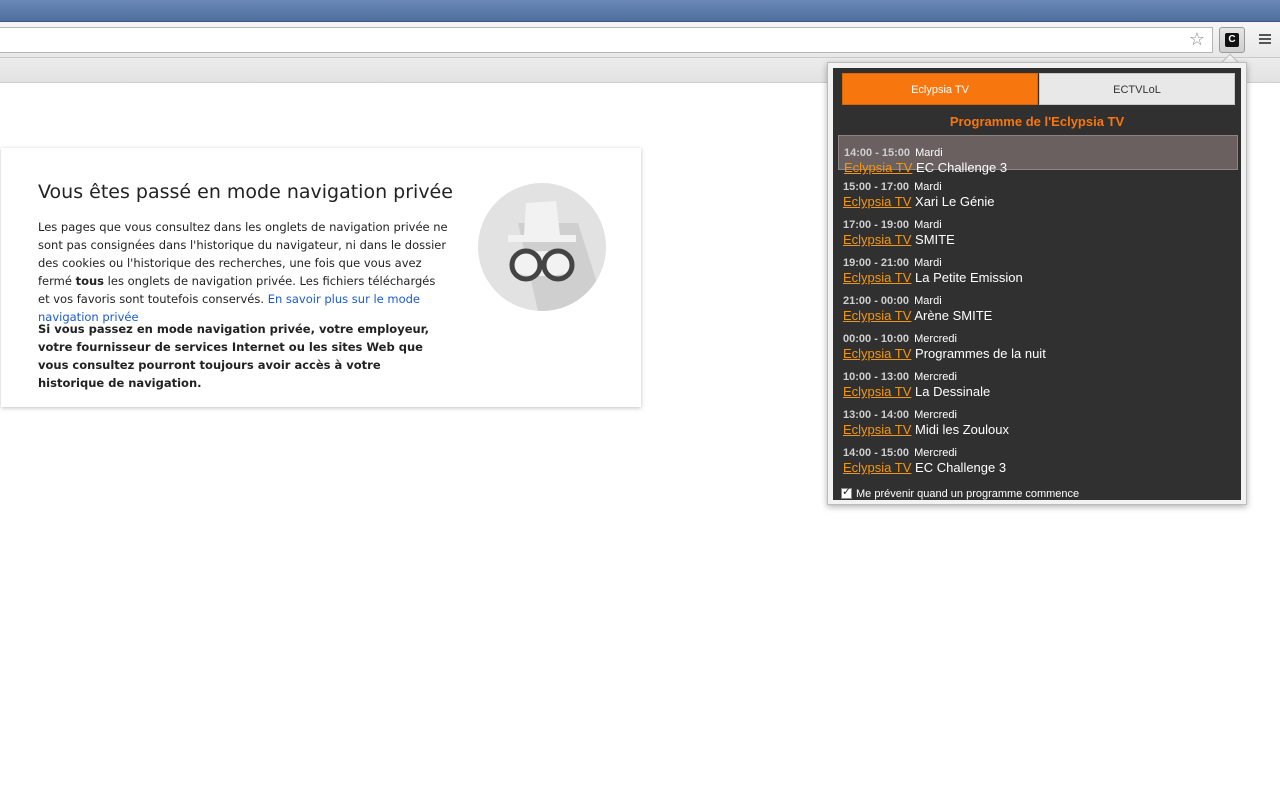  What do you see at coordinates (1265, 40) in the screenshot?
I see `hamburger-menu-icon` at bounding box center [1265, 40].